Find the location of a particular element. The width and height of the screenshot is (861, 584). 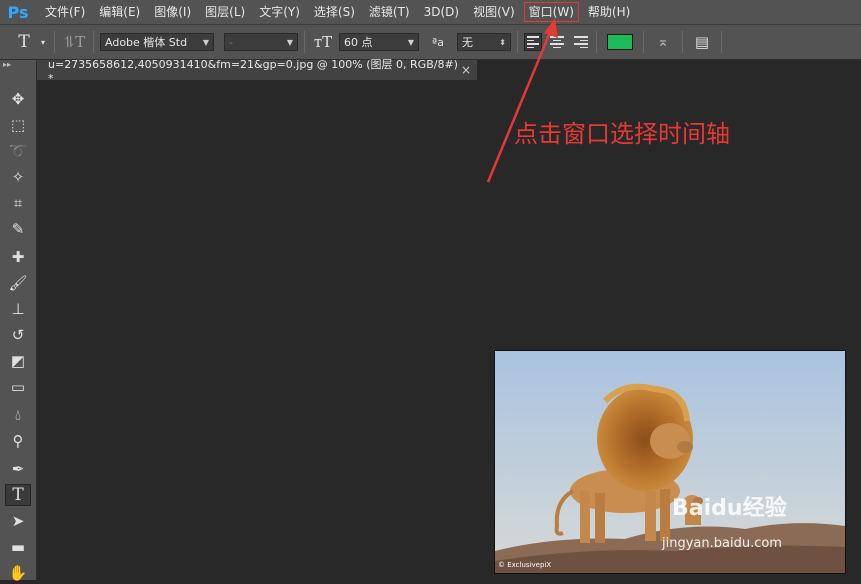

menu-view: 视图(V) is located at coordinates (494, 12).